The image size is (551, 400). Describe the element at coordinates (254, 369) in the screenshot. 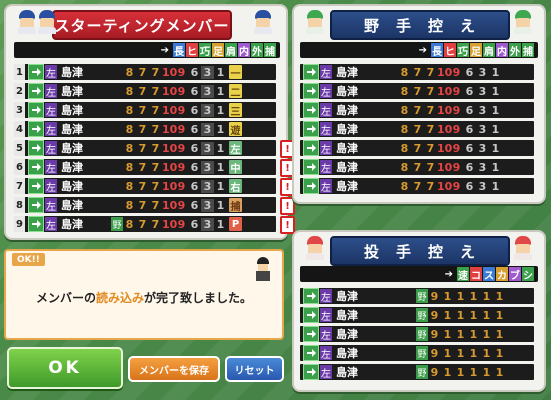

I see `reset-button: リセット` at that location.